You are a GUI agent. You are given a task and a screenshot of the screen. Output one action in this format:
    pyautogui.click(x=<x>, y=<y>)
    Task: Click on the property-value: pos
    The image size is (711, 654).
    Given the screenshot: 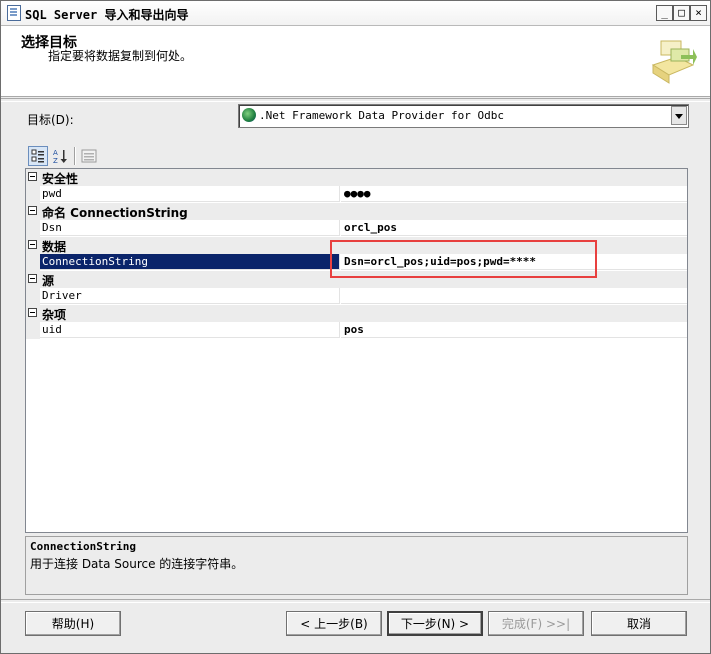 What is the action you would take?
    pyautogui.click(x=514, y=330)
    